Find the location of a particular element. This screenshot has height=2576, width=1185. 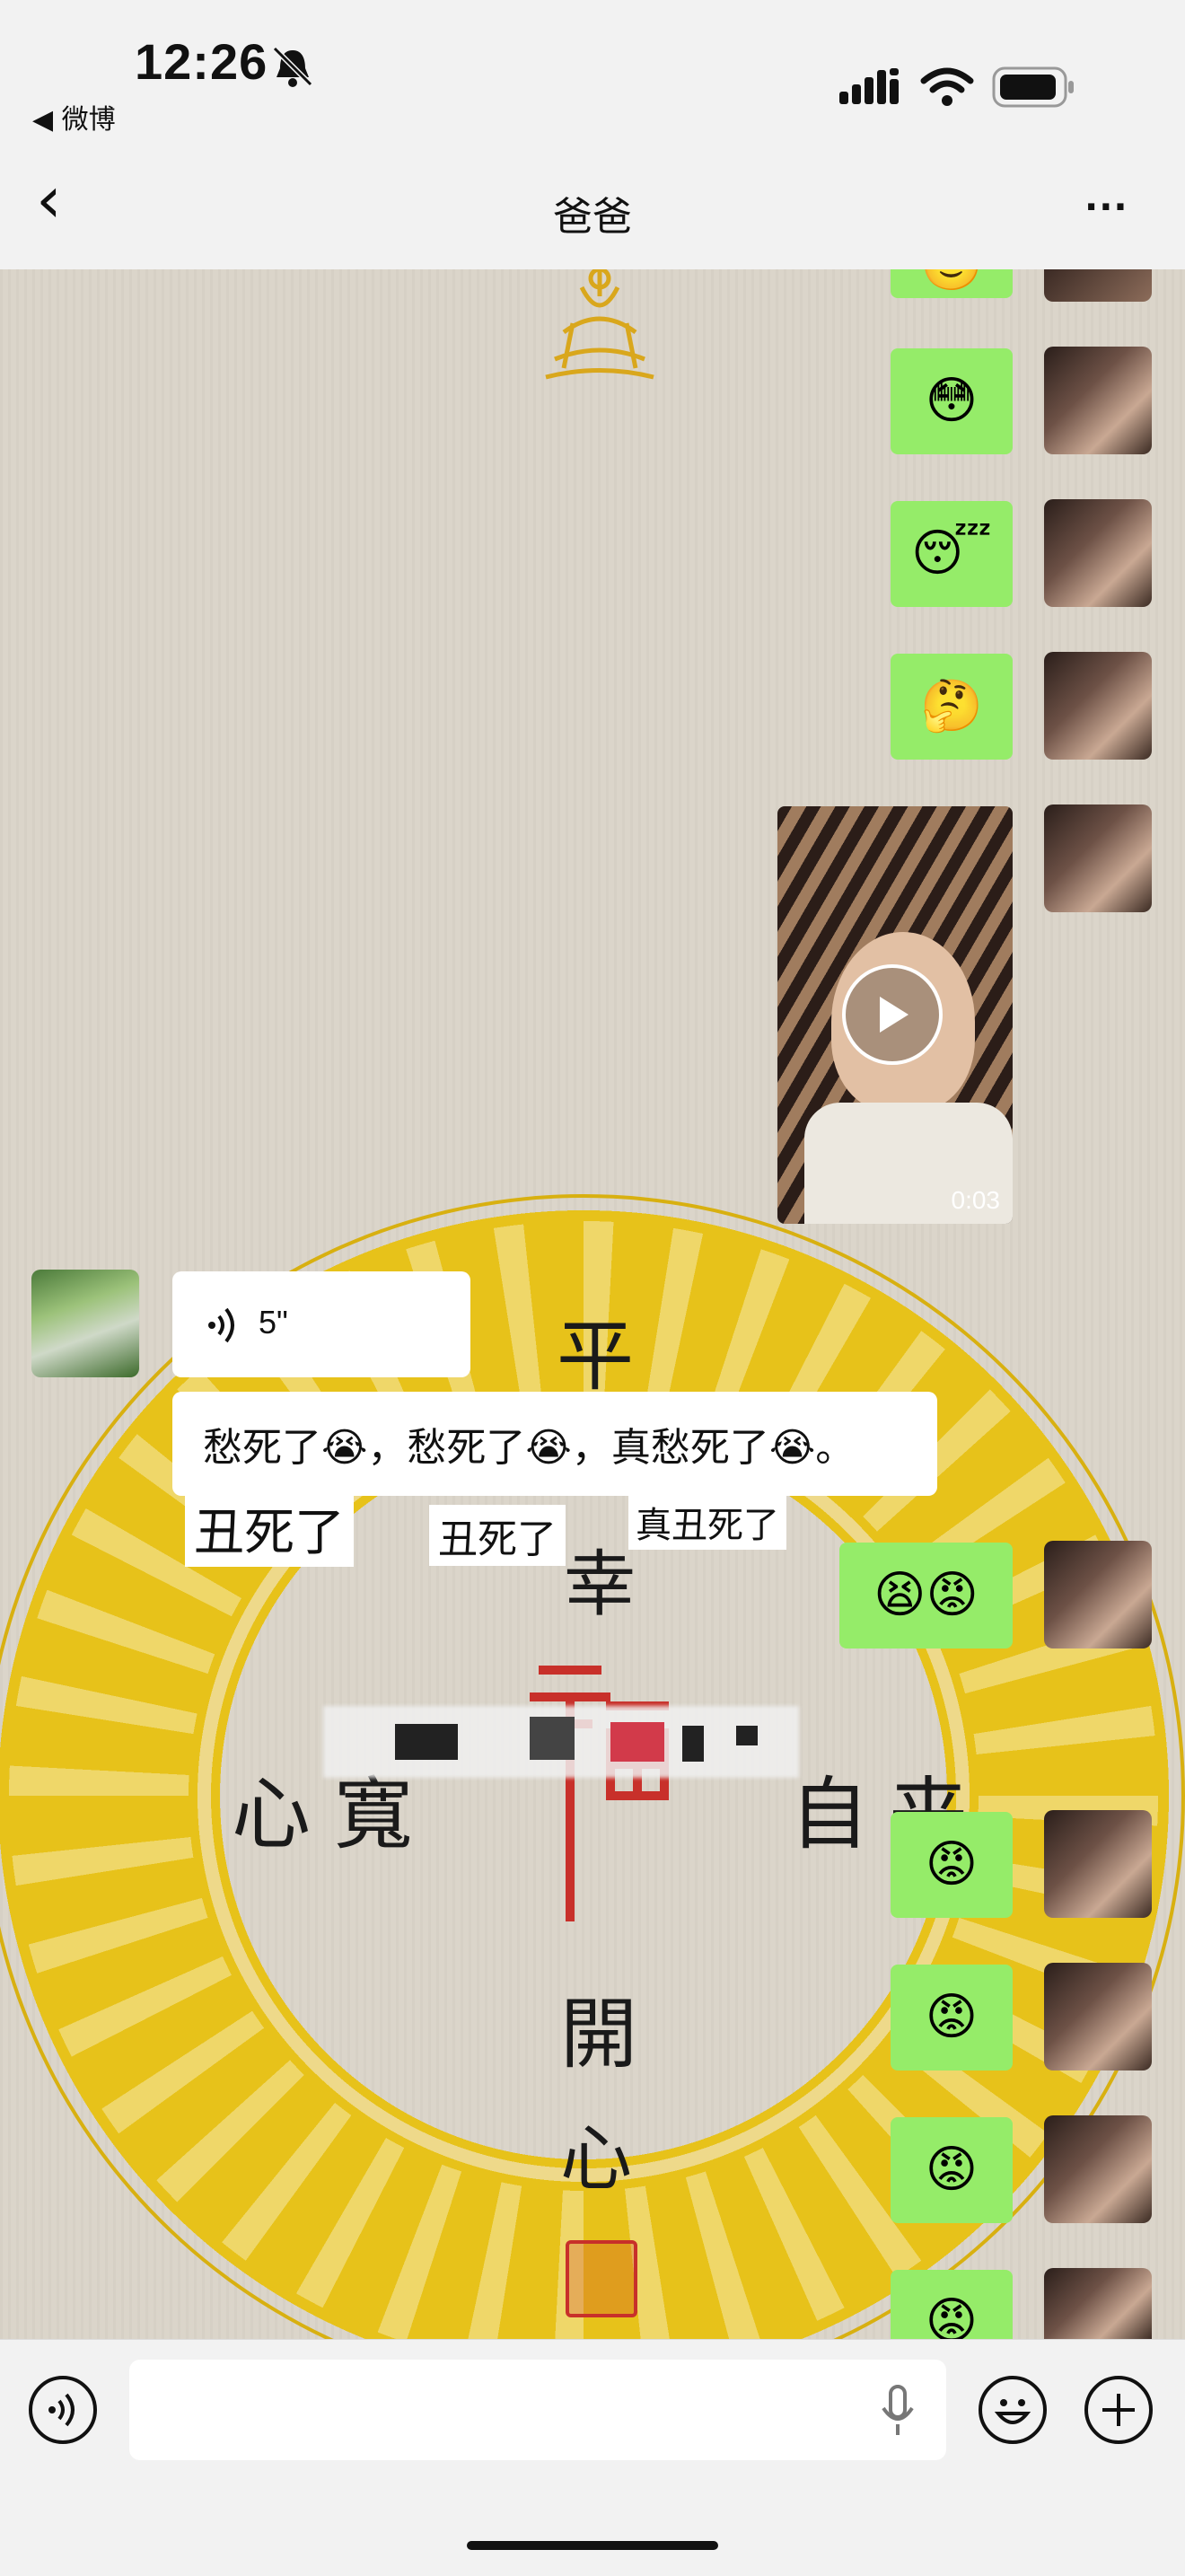

signal-icon is located at coordinates (869, 86).